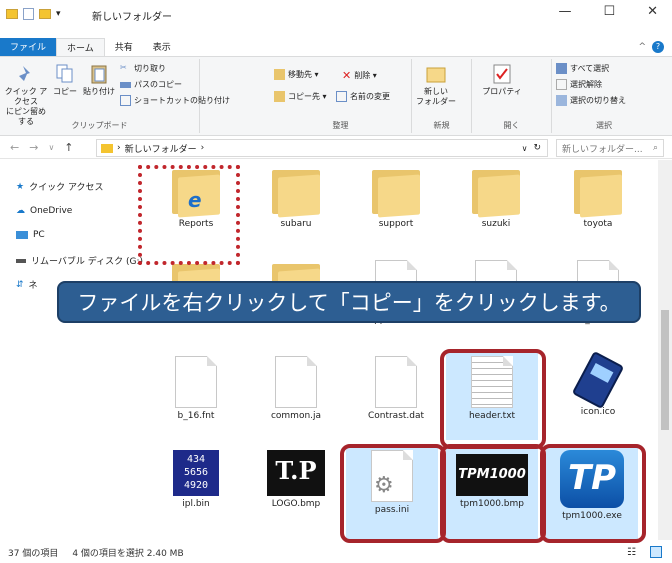  I want to click on large-icons-view-icon, so click(656, 552).